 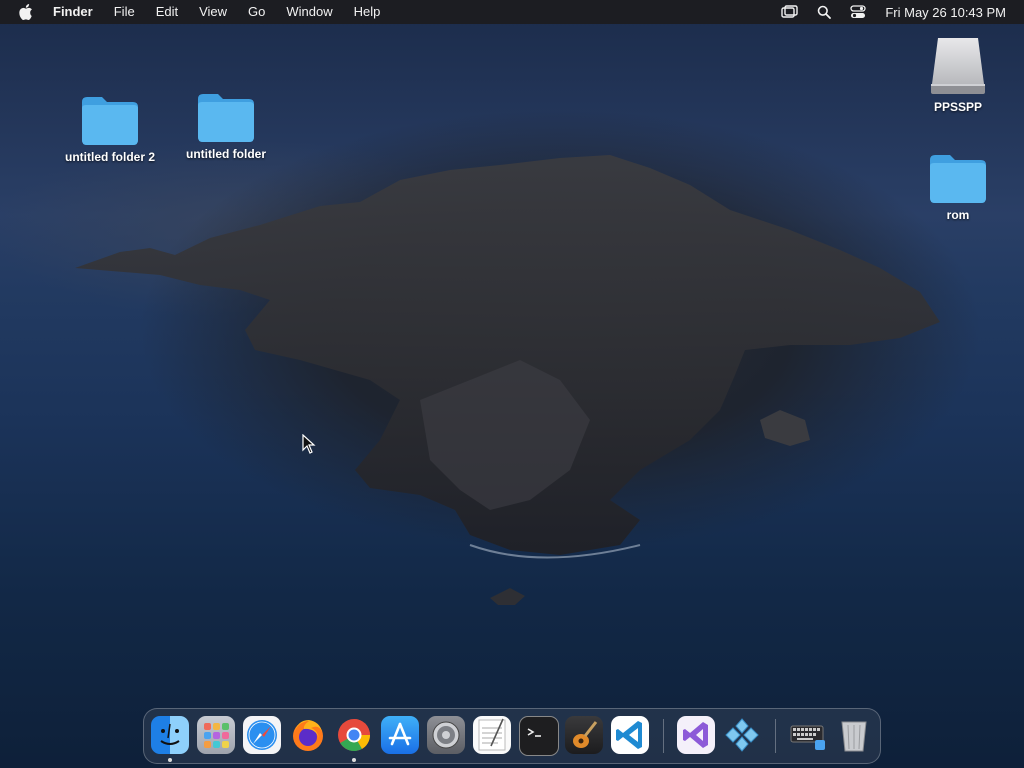 I want to click on desktop-item-label: PPSSPP, so click(x=958, y=107).